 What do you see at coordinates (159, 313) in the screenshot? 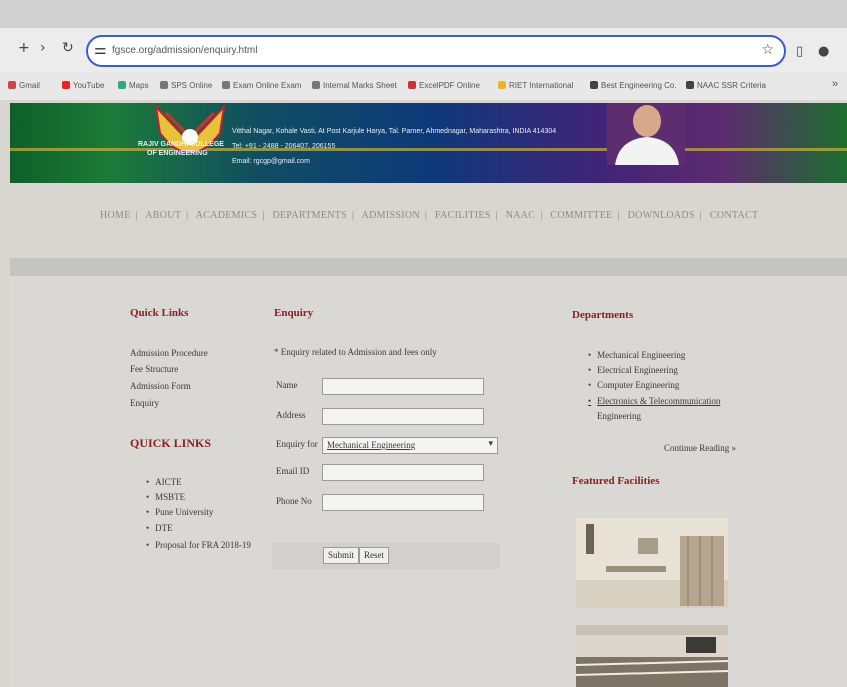
I see `quick-links-heading: Quick Links` at bounding box center [159, 313].